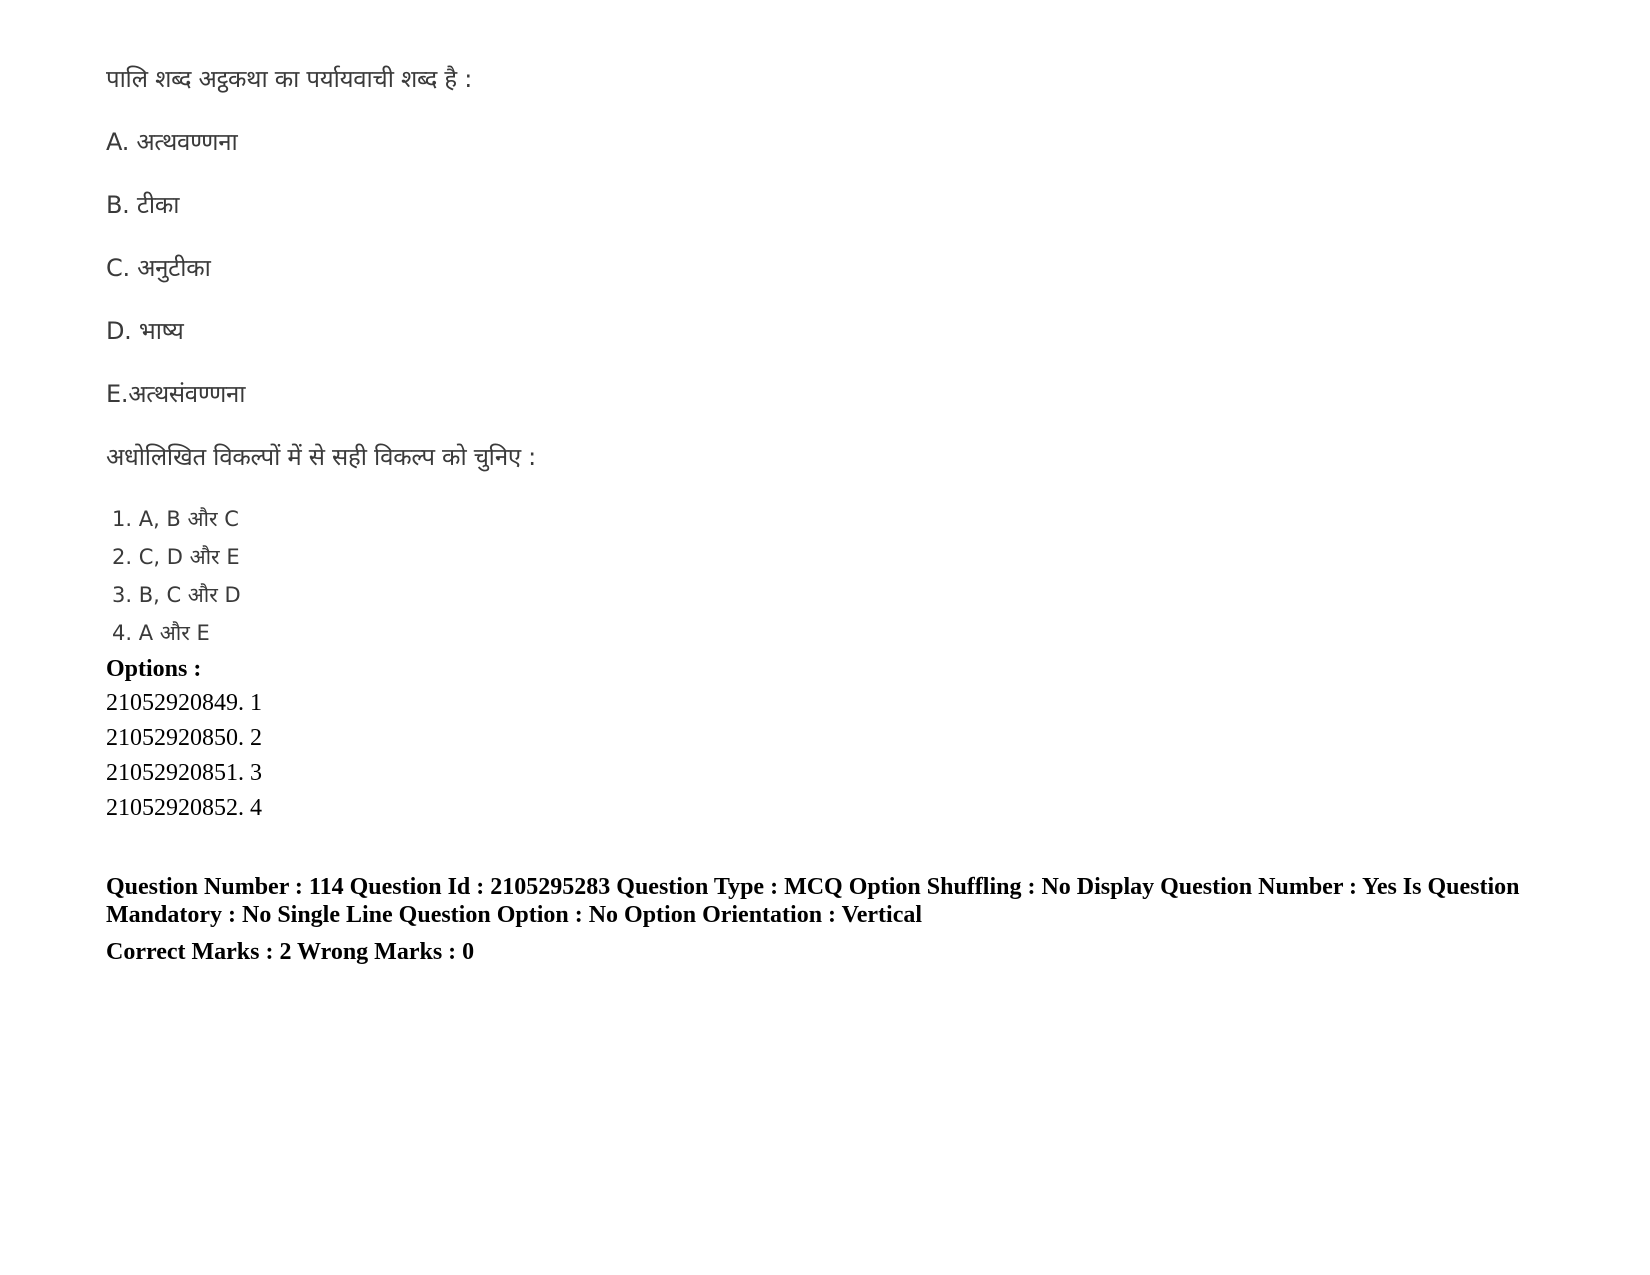 This screenshot has width=1650, height=1275. I want to click on option-item: 21052920849. 1, so click(184, 703).